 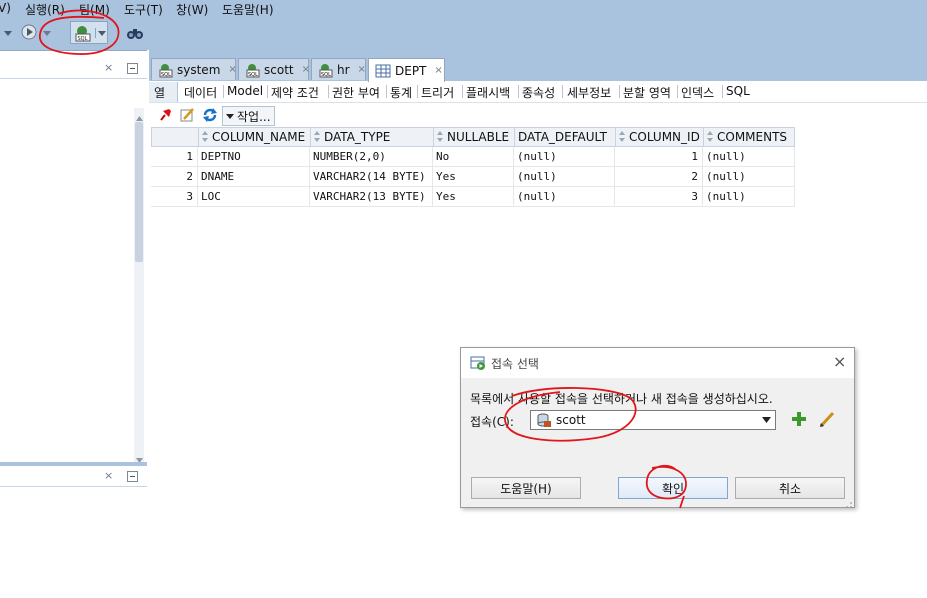 What do you see at coordinates (621, 399) in the screenshot?
I see `dialog-message: 목록에서 사용할 접속을 선택하거나 새 접속을 생성하십시오.` at bounding box center [621, 399].